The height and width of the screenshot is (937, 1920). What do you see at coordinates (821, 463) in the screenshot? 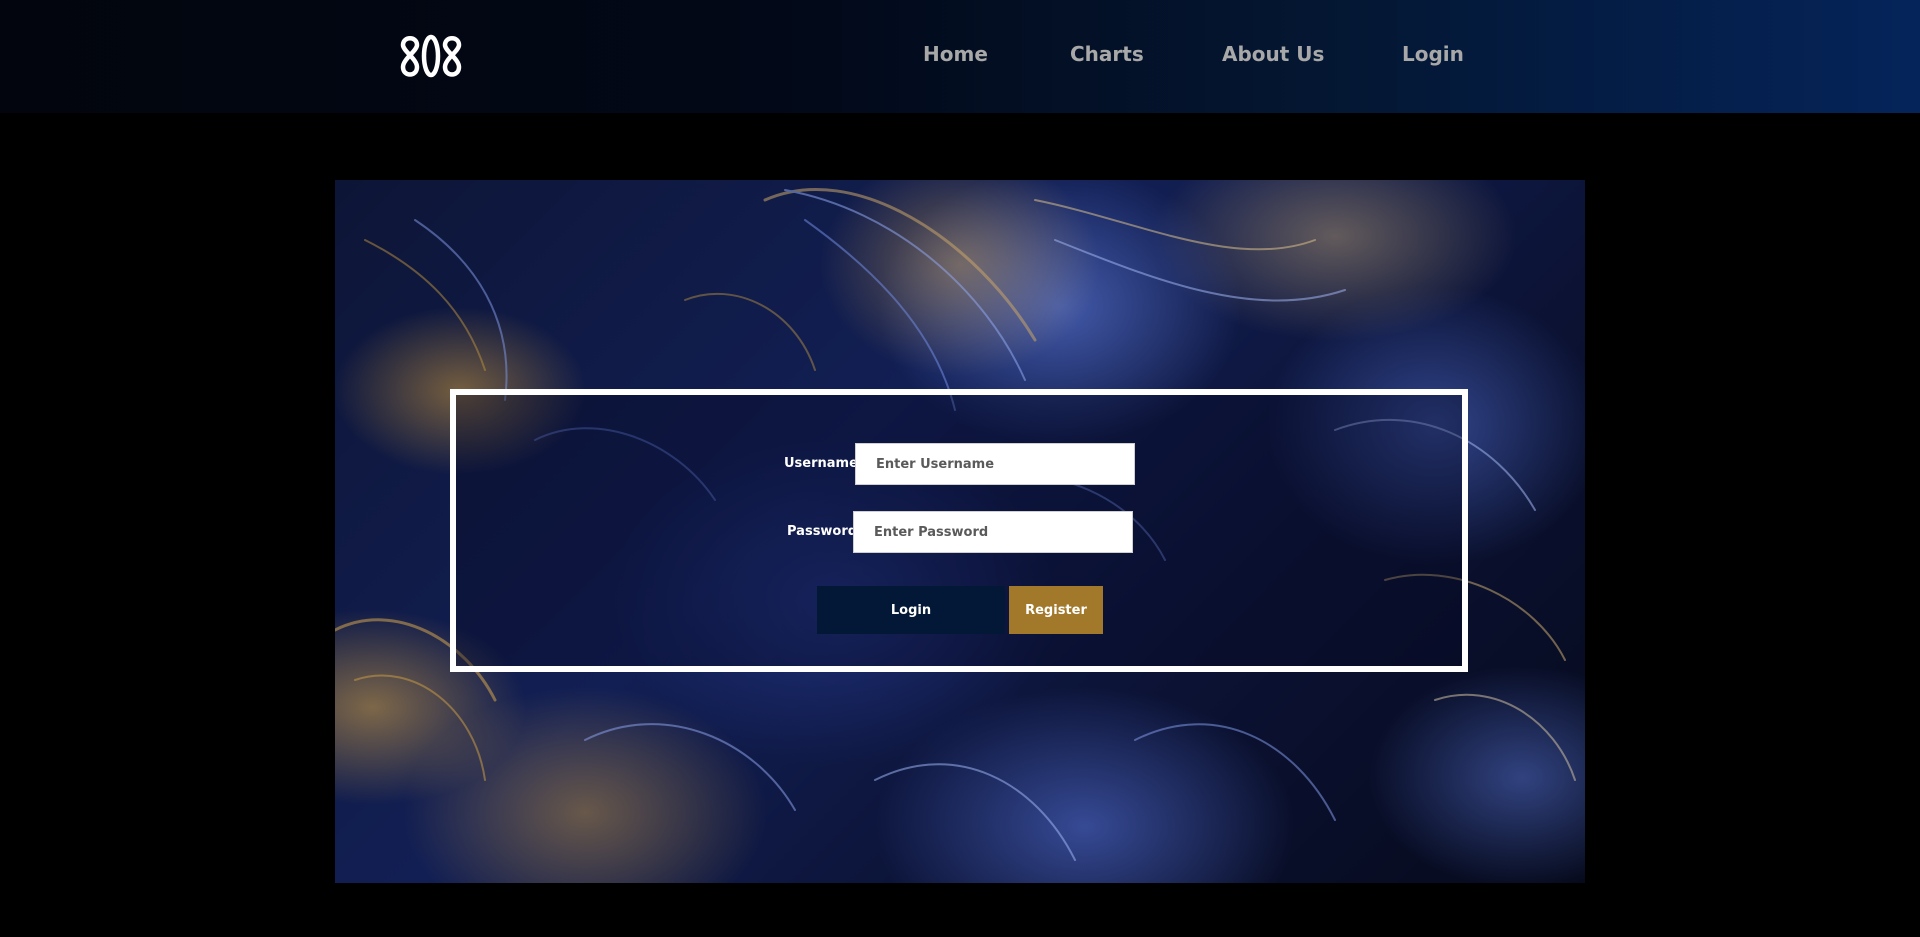
I see `username-label: Username` at bounding box center [821, 463].